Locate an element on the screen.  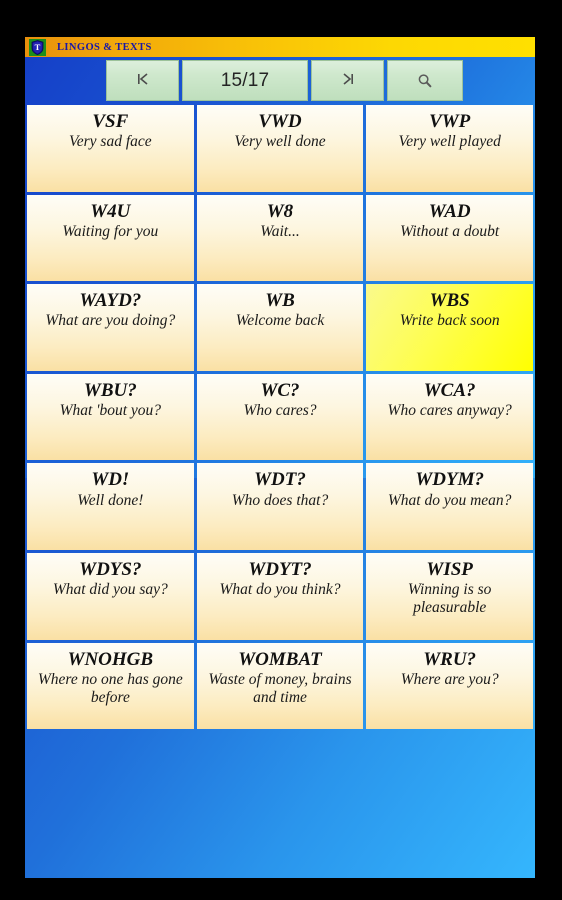
lingo-card: WDYT? What do you think? is located at coordinates (280, 596).